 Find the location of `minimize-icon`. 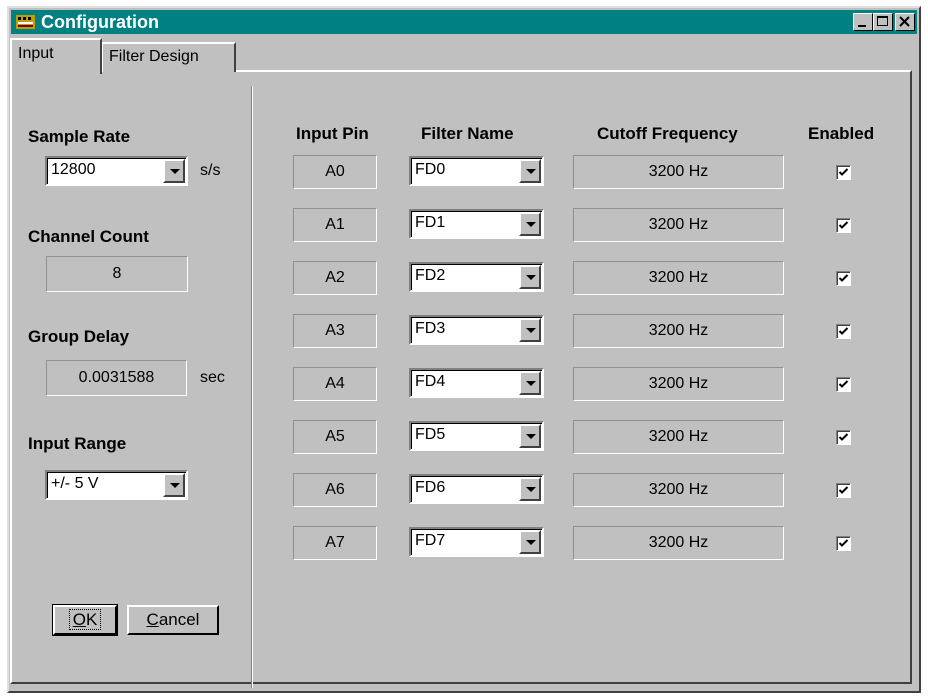

minimize-icon is located at coordinates (862, 26).